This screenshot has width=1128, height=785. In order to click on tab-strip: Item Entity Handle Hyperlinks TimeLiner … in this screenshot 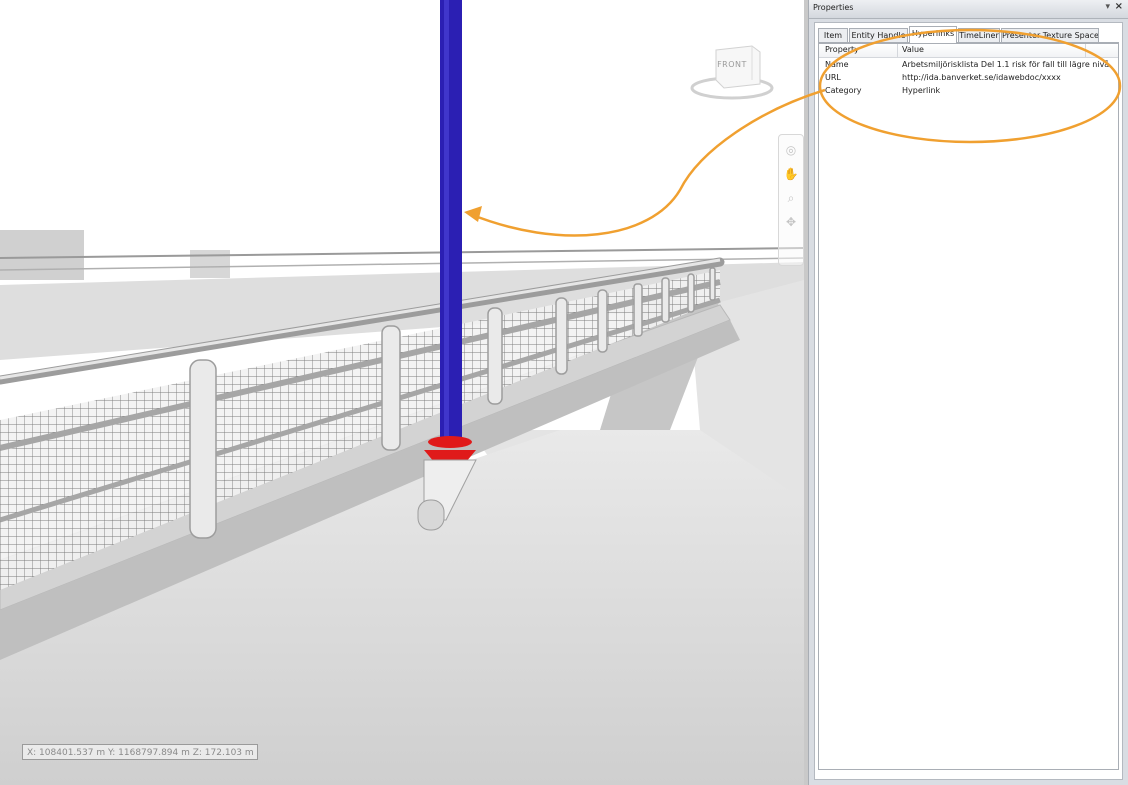, I will do `click(968, 34)`.